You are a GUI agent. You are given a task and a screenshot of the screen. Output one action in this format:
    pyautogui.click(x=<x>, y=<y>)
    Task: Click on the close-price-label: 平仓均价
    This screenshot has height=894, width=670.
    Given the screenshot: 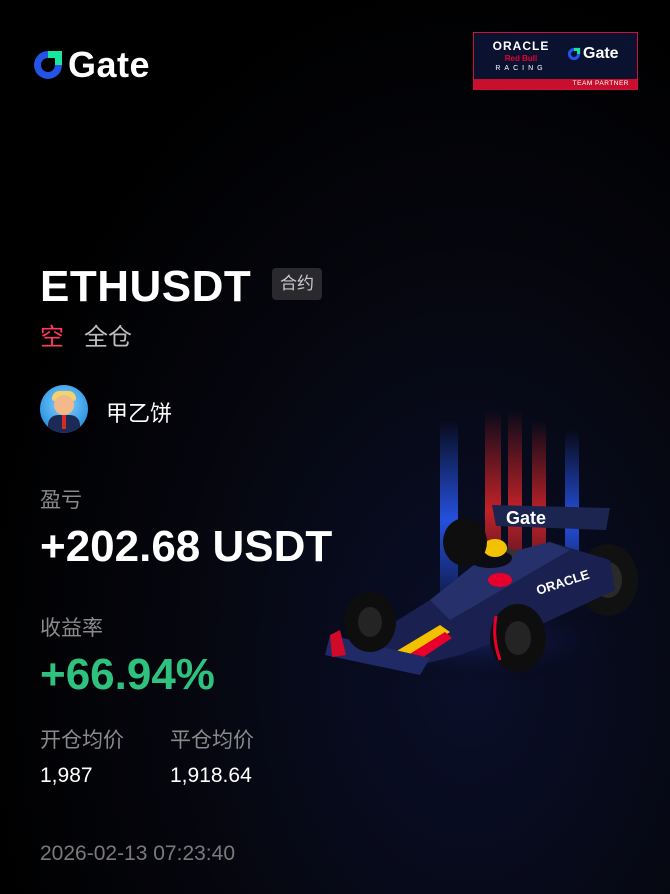 What is the action you would take?
    pyautogui.click(x=212, y=740)
    